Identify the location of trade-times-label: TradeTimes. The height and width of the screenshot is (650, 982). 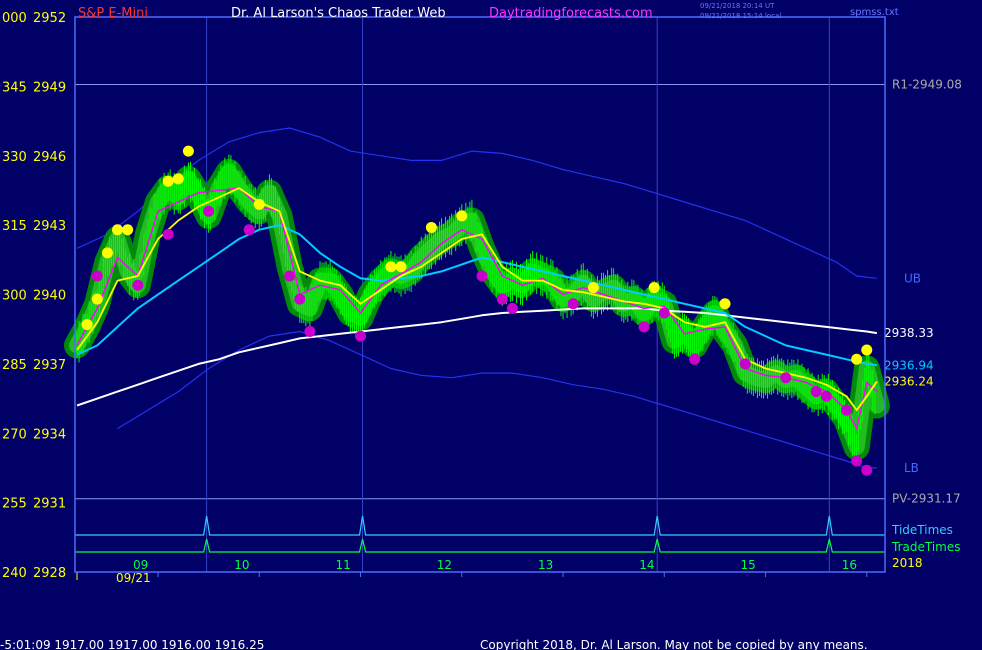
(925, 547).